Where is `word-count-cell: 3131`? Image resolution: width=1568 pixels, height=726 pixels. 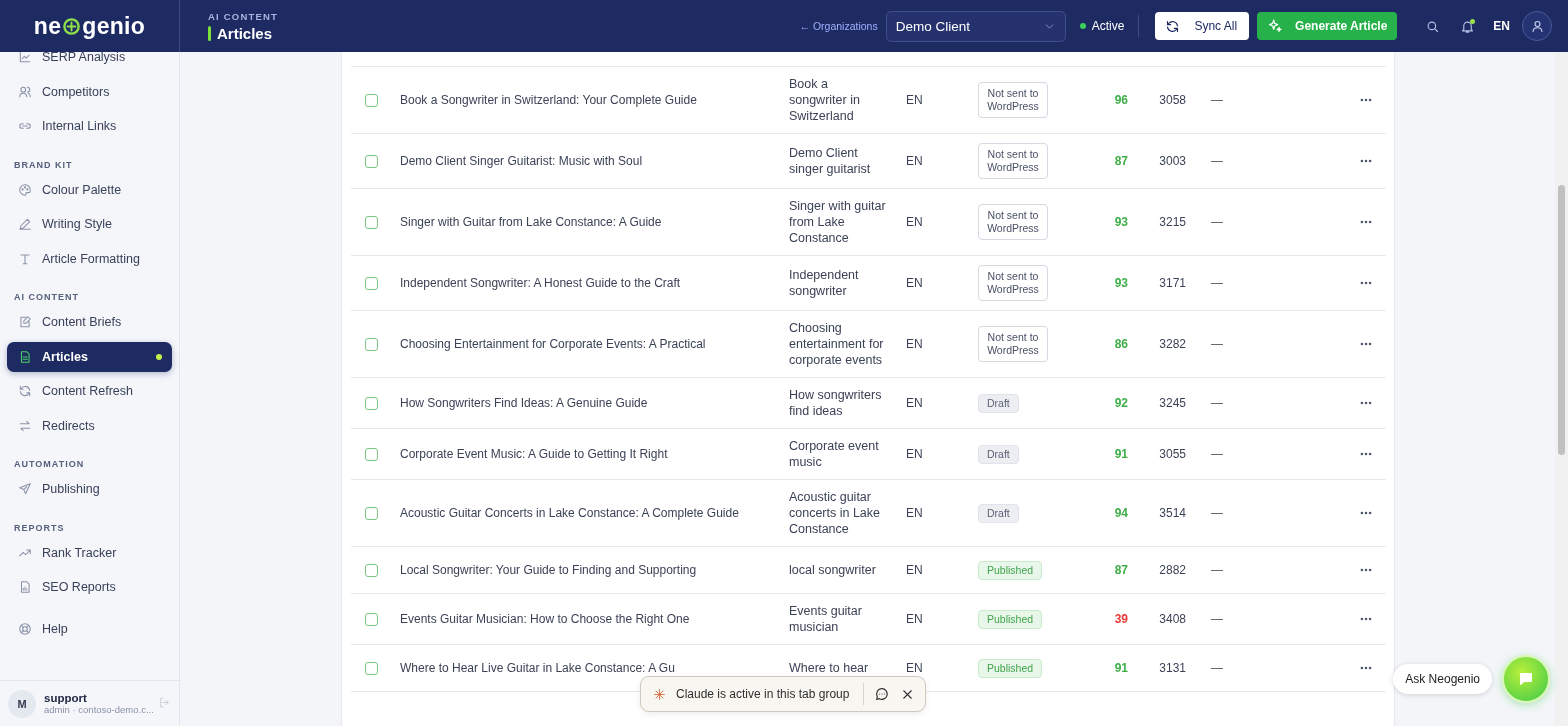 word-count-cell: 3131 is located at coordinates (1172, 668).